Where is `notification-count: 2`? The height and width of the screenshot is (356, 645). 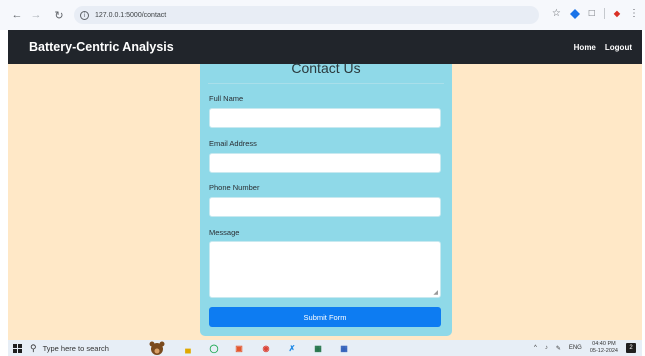 notification-count: 2 is located at coordinates (631, 348).